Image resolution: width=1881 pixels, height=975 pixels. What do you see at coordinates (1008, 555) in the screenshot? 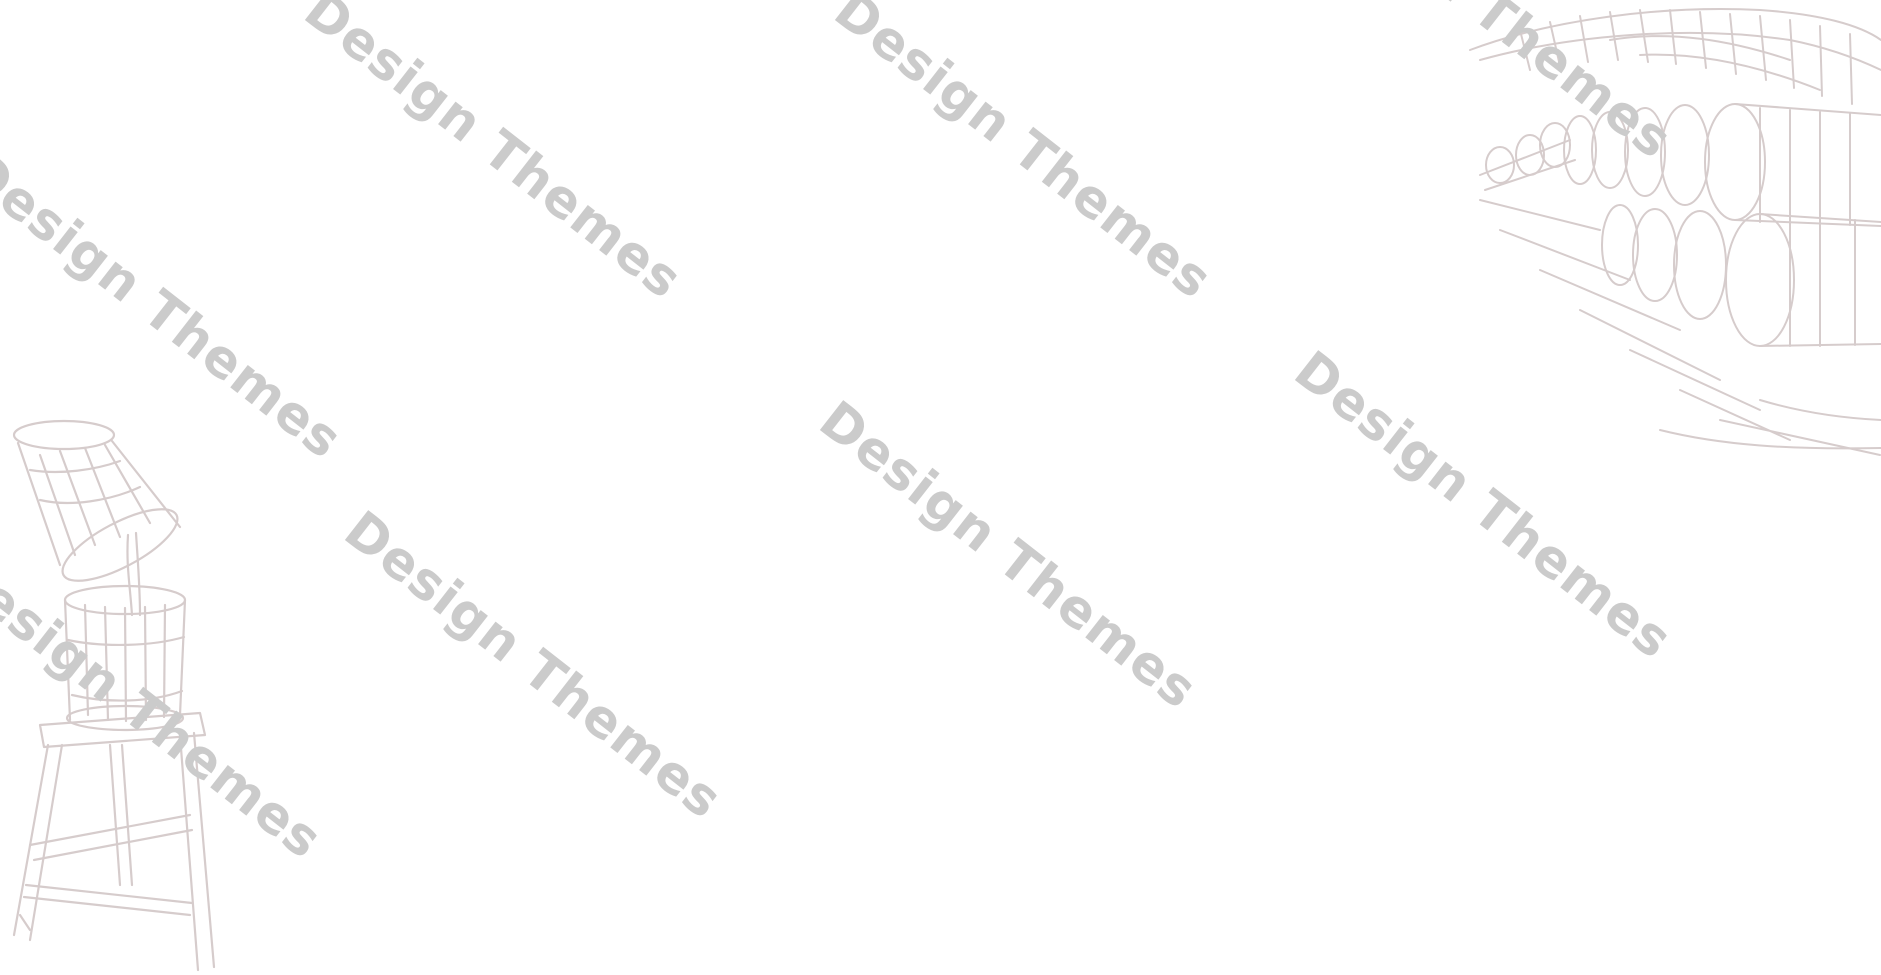
I see `watermark-6: Design Themes` at bounding box center [1008, 555].